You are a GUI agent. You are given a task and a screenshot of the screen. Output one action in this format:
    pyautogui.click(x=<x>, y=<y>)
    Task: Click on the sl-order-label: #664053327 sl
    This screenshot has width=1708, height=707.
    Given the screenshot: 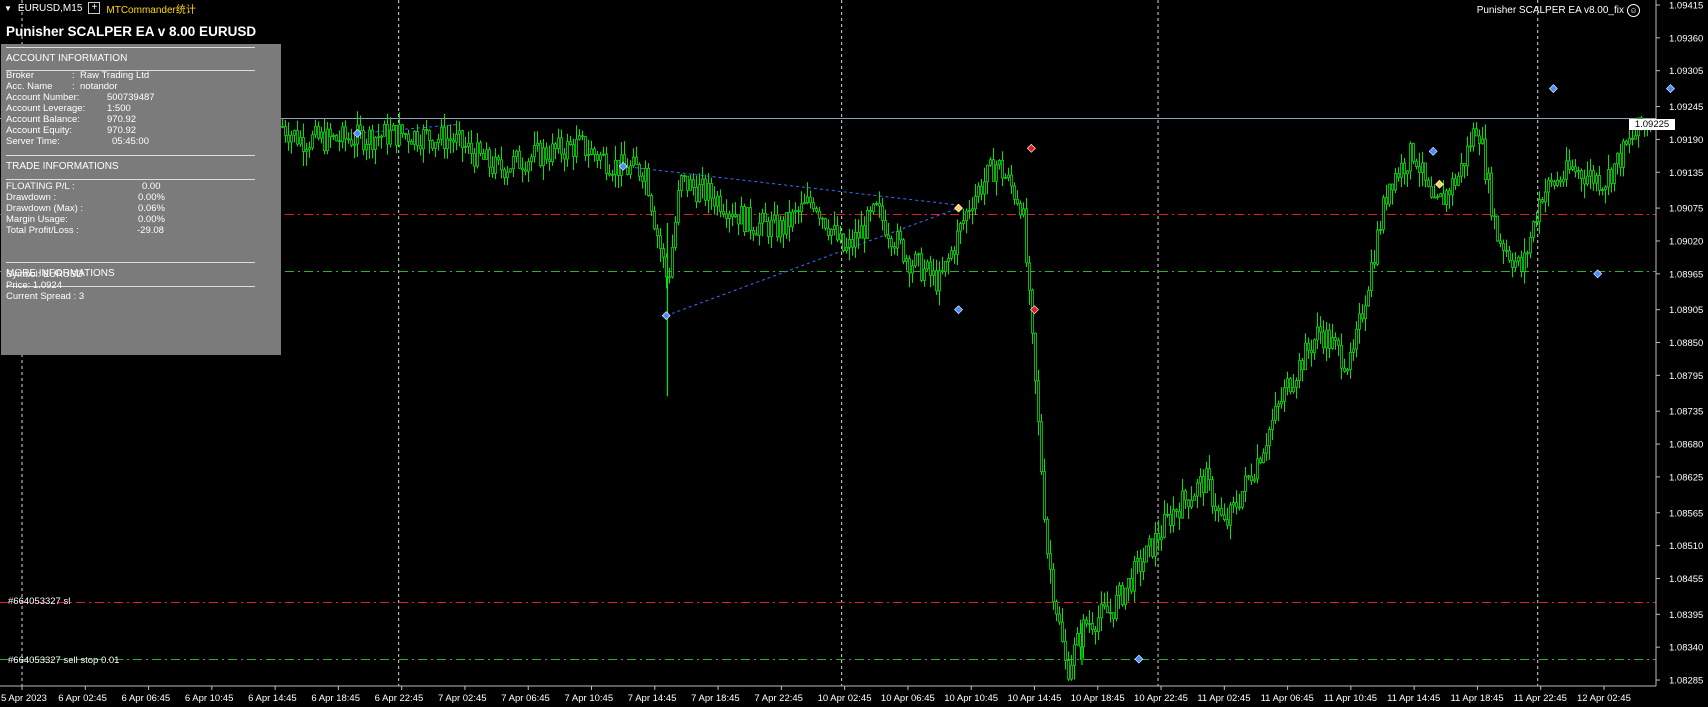 What is the action you would take?
    pyautogui.click(x=39, y=601)
    